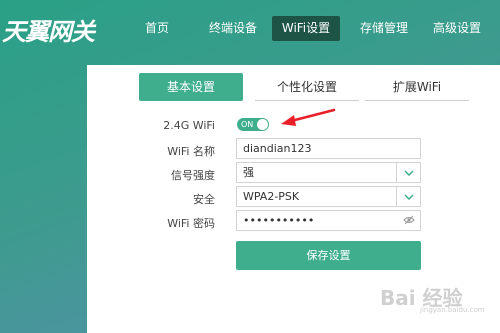 The width and height of the screenshot is (500, 333). What do you see at coordinates (204, 199) in the screenshot?
I see `security-label: 安全` at bounding box center [204, 199].